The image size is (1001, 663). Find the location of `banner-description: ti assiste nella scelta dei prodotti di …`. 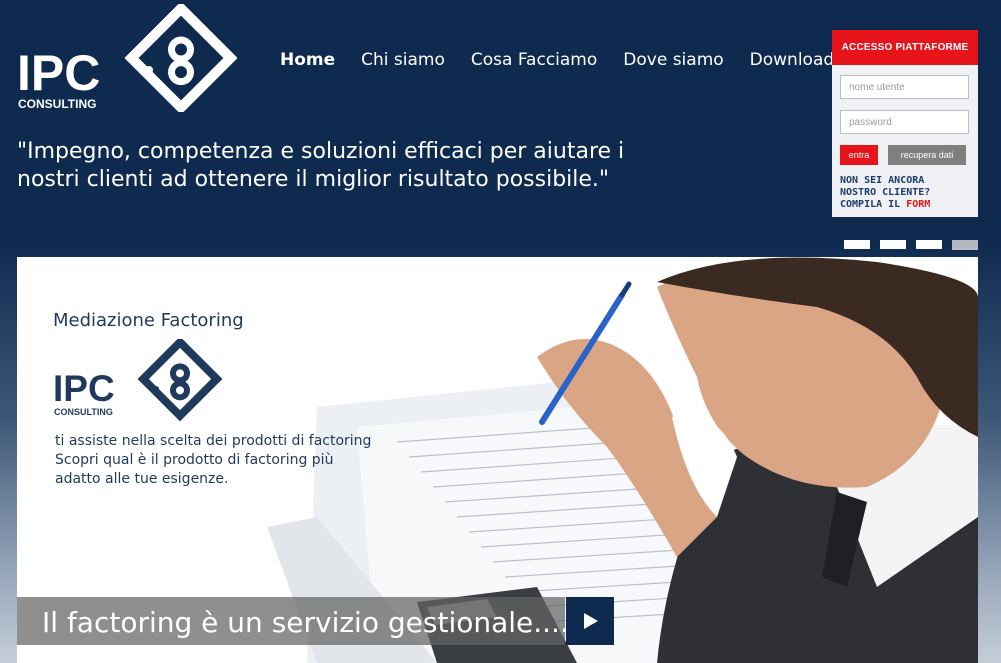

banner-description: ti assiste nella scelta dei prodotti di … is located at coordinates (213, 460).